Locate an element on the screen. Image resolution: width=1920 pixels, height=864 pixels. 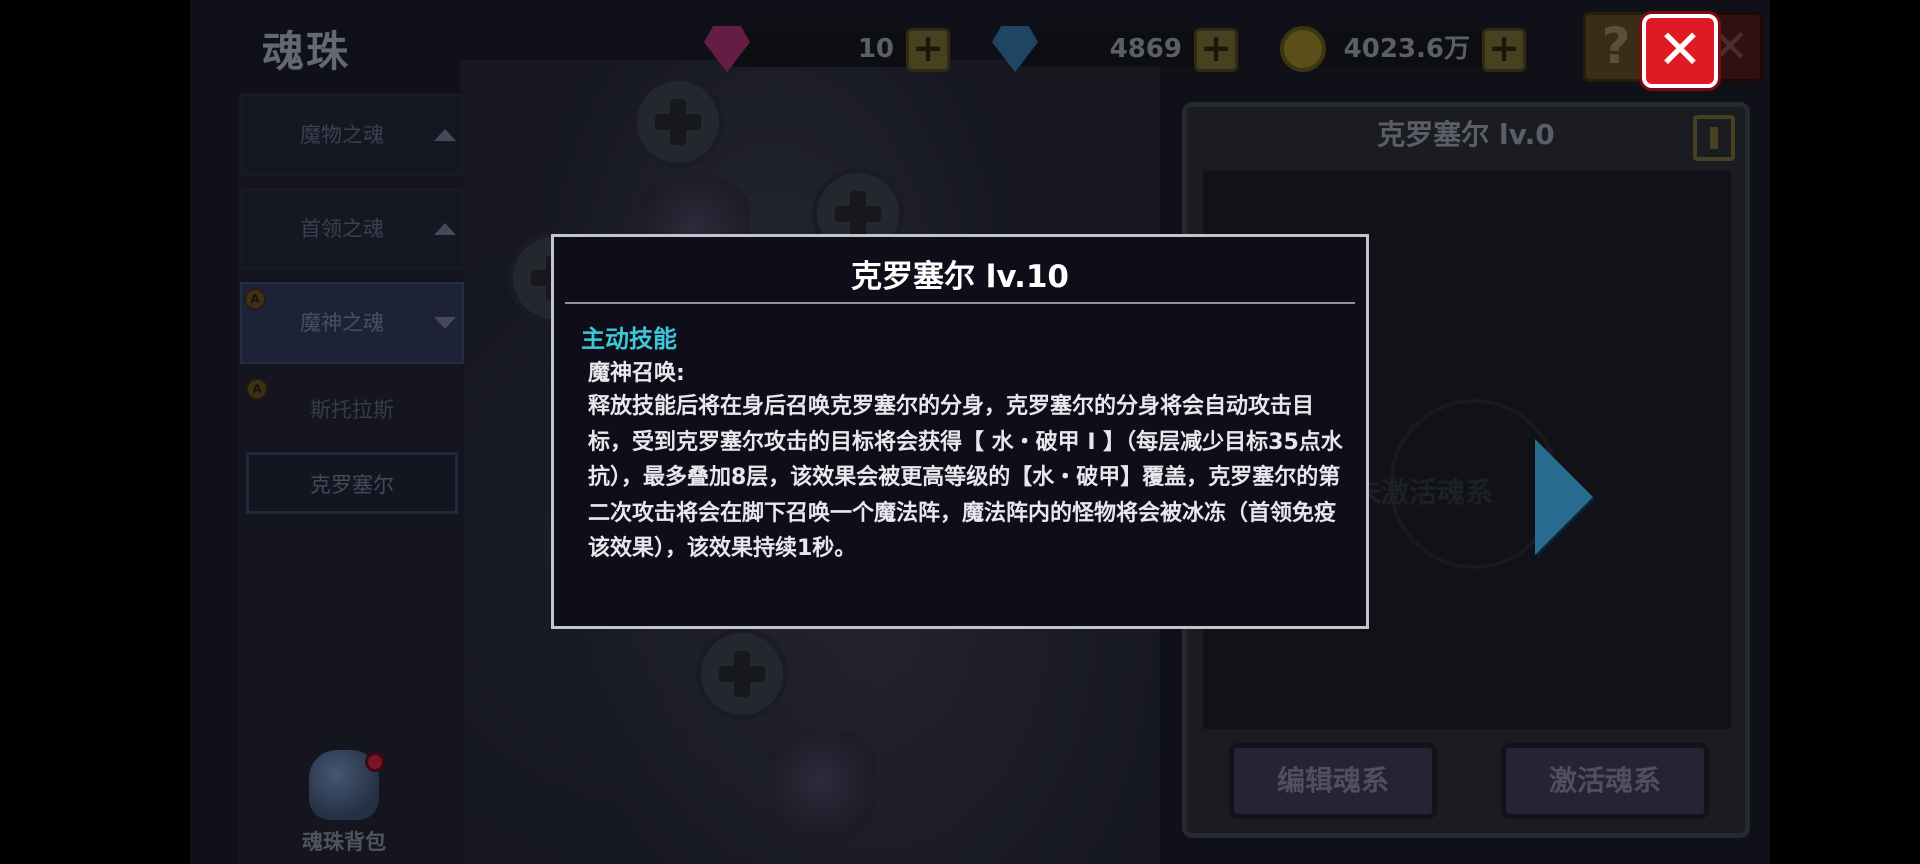
dialog-title: 克罗塞尔 lv.10 is located at coordinates (959, 277).